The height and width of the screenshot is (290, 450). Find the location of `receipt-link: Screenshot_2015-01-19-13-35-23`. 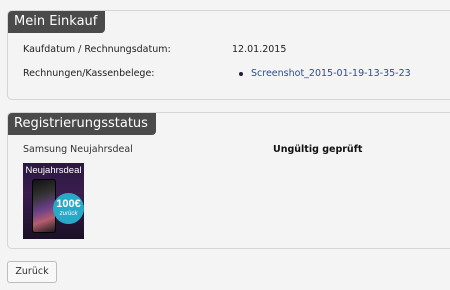

receipt-link: Screenshot_2015-01-19-13-35-23 is located at coordinates (331, 73).